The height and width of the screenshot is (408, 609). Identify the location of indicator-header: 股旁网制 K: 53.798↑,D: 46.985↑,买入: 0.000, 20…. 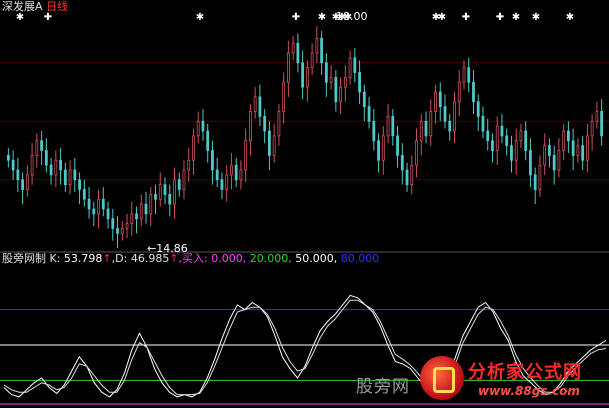
(190, 259).